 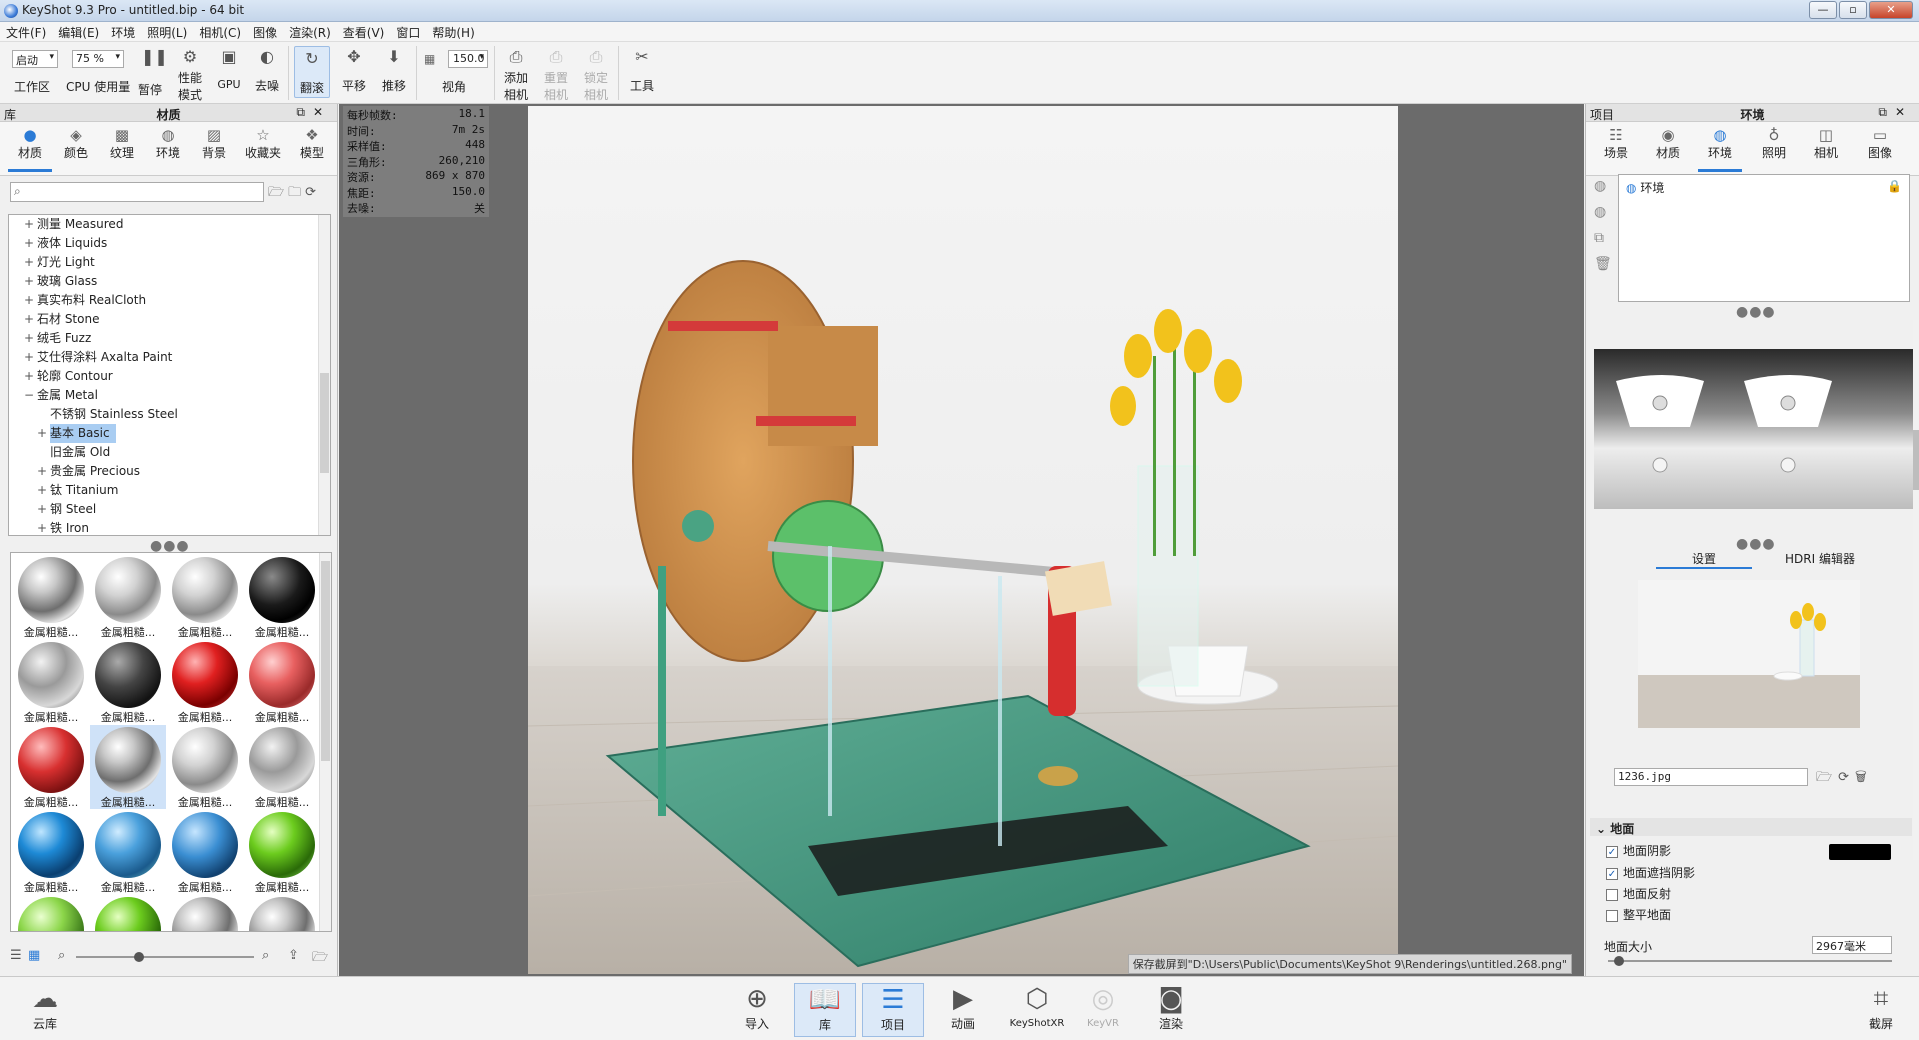 I want to click on tree-item: 旧金属 Old, so click(x=169, y=452).